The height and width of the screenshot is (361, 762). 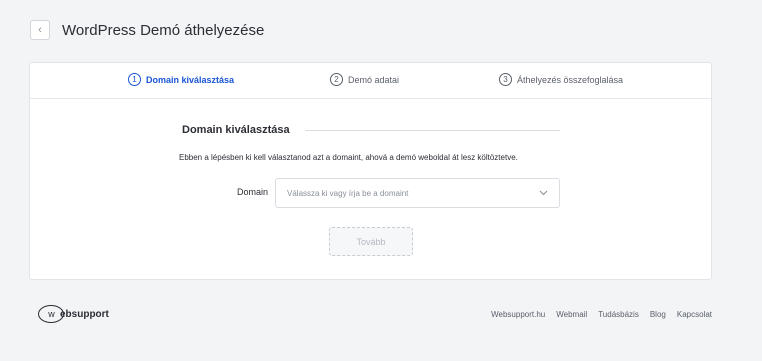 I want to click on divider, so click(x=432, y=130).